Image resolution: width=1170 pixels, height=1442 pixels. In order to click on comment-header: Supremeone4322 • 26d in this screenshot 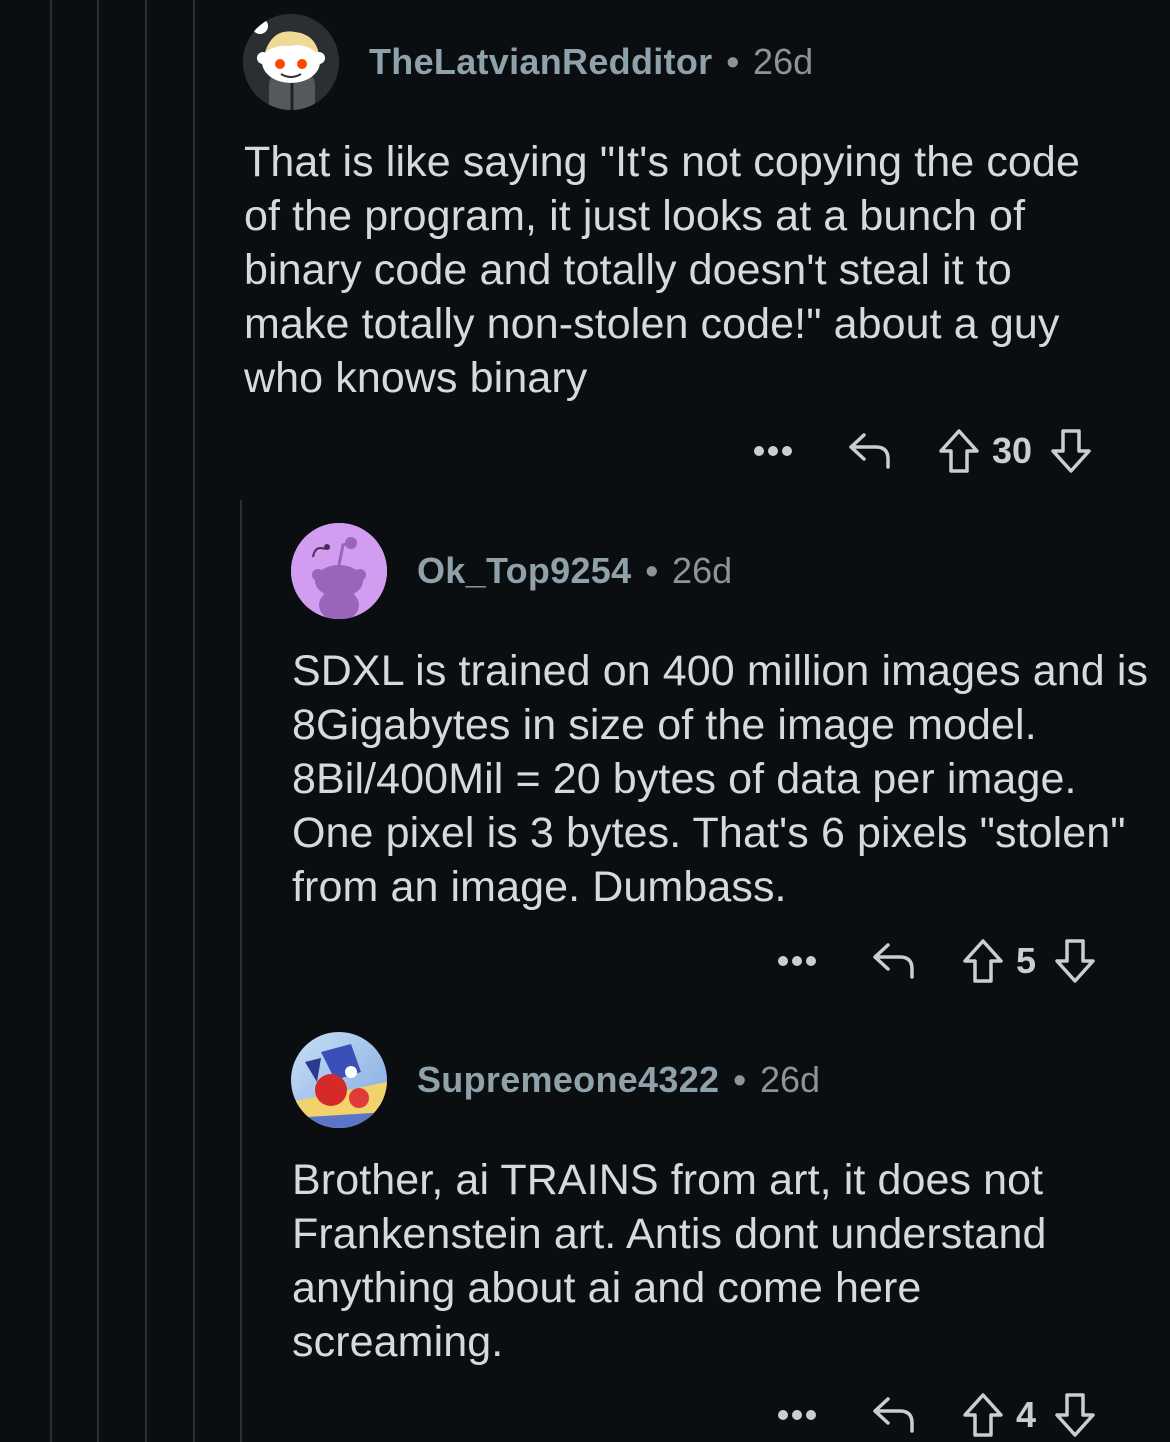, I will do `click(555, 1080)`.